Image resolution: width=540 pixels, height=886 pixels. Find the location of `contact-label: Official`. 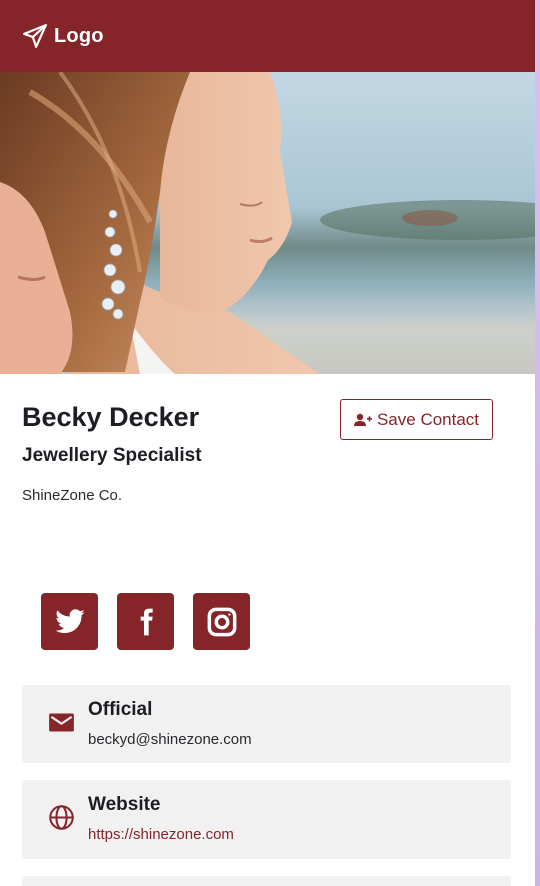

contact-label: Official is located at coordinates (120, 709).